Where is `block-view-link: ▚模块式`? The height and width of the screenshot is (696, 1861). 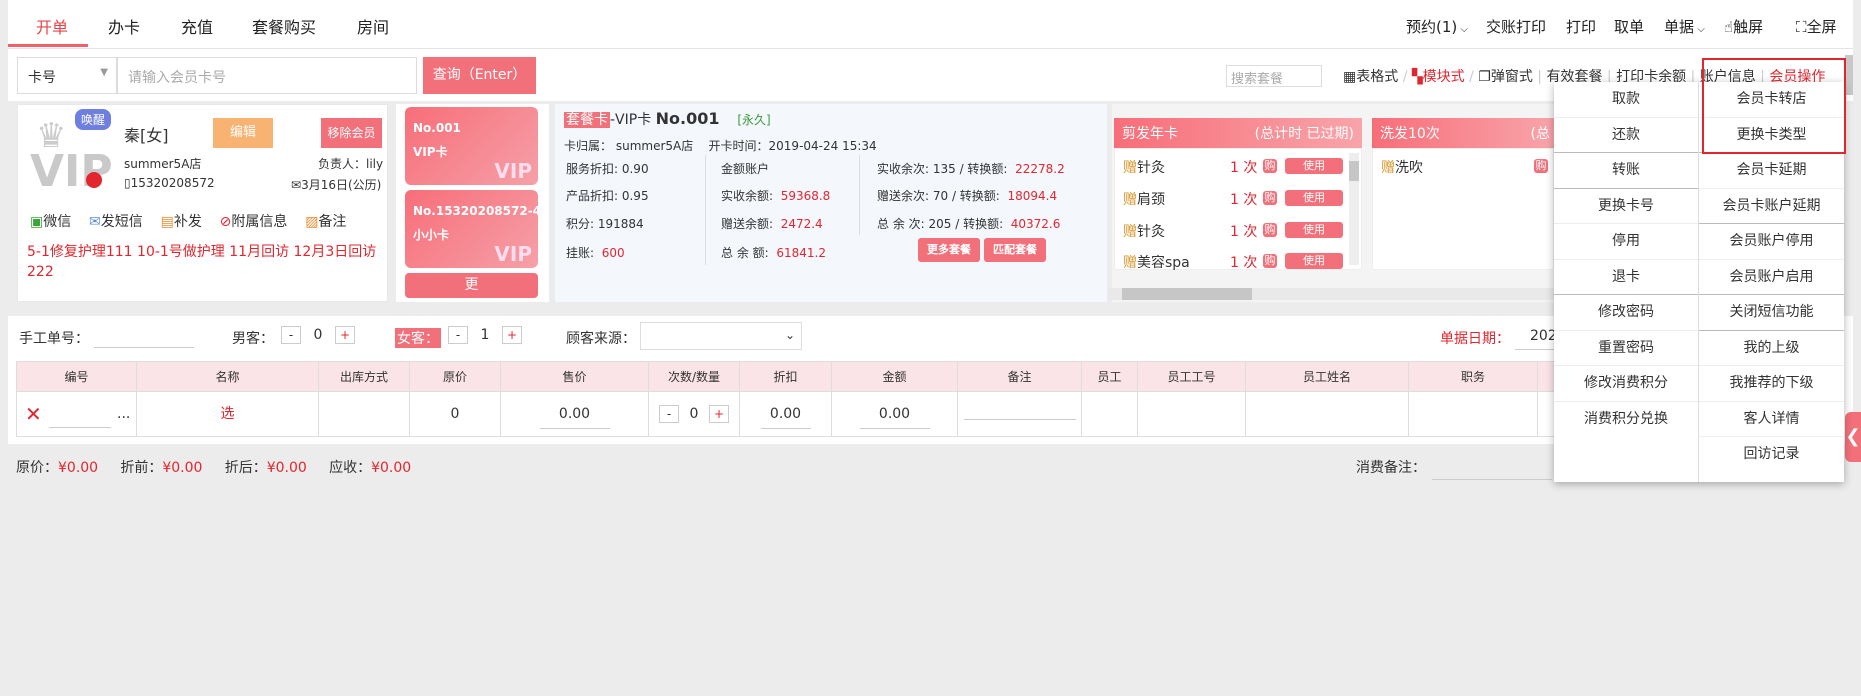 block-view-link: ▚模块式 is located at coordinates (1438, 77).